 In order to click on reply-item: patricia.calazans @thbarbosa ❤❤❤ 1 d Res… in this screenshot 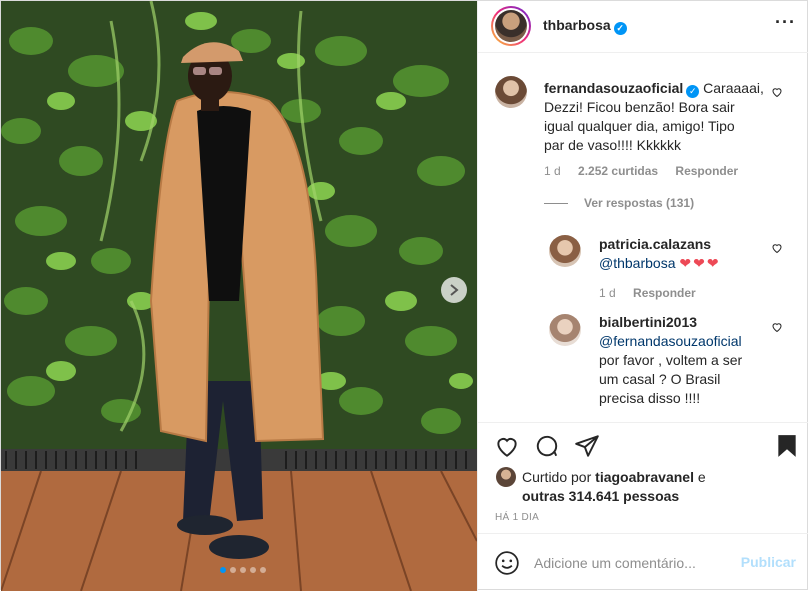, I will do `click(643, 264)`.